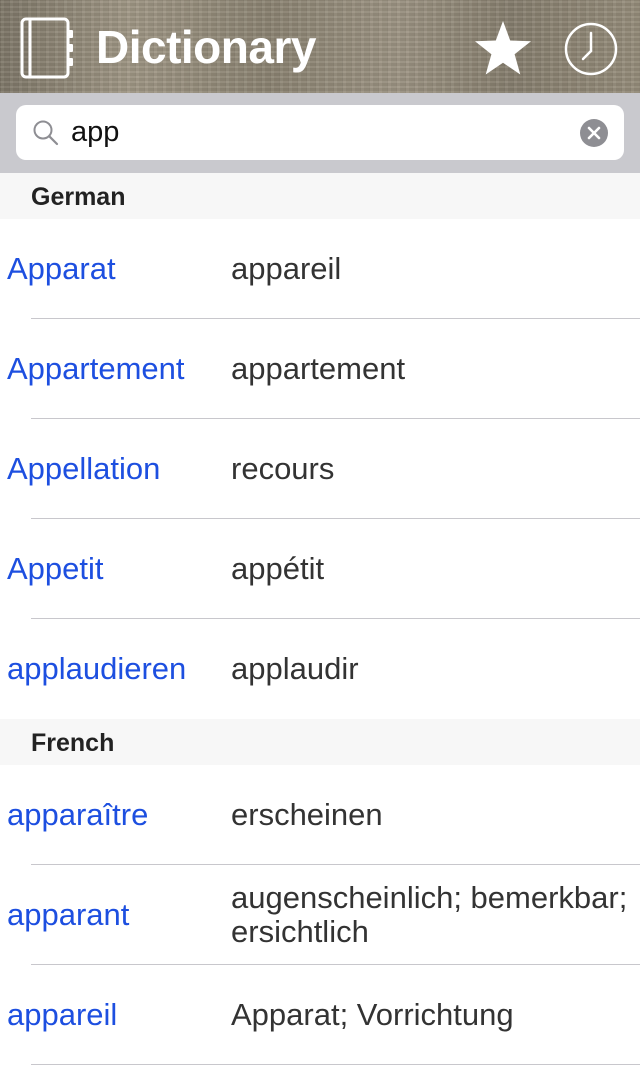 The image size is (640, 1065). I want to click on search-field, so click(320, 132).